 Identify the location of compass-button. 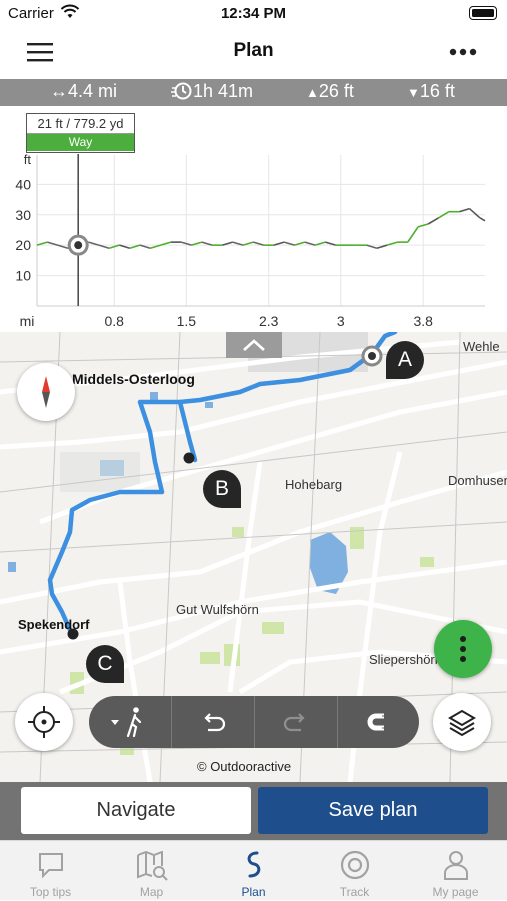
(46, 392).